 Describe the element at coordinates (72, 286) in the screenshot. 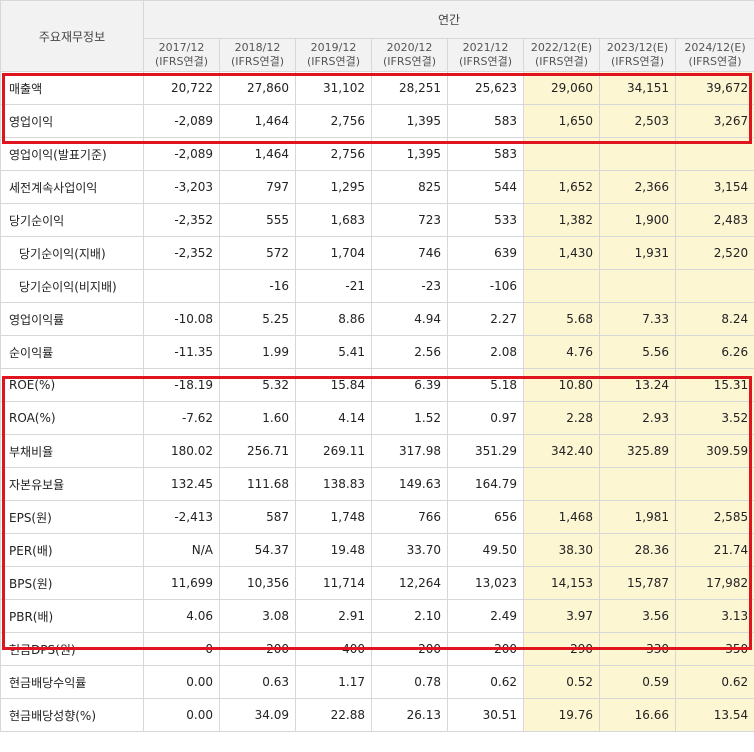

I see `row-label: 당기순이익(비지배)` at that location.